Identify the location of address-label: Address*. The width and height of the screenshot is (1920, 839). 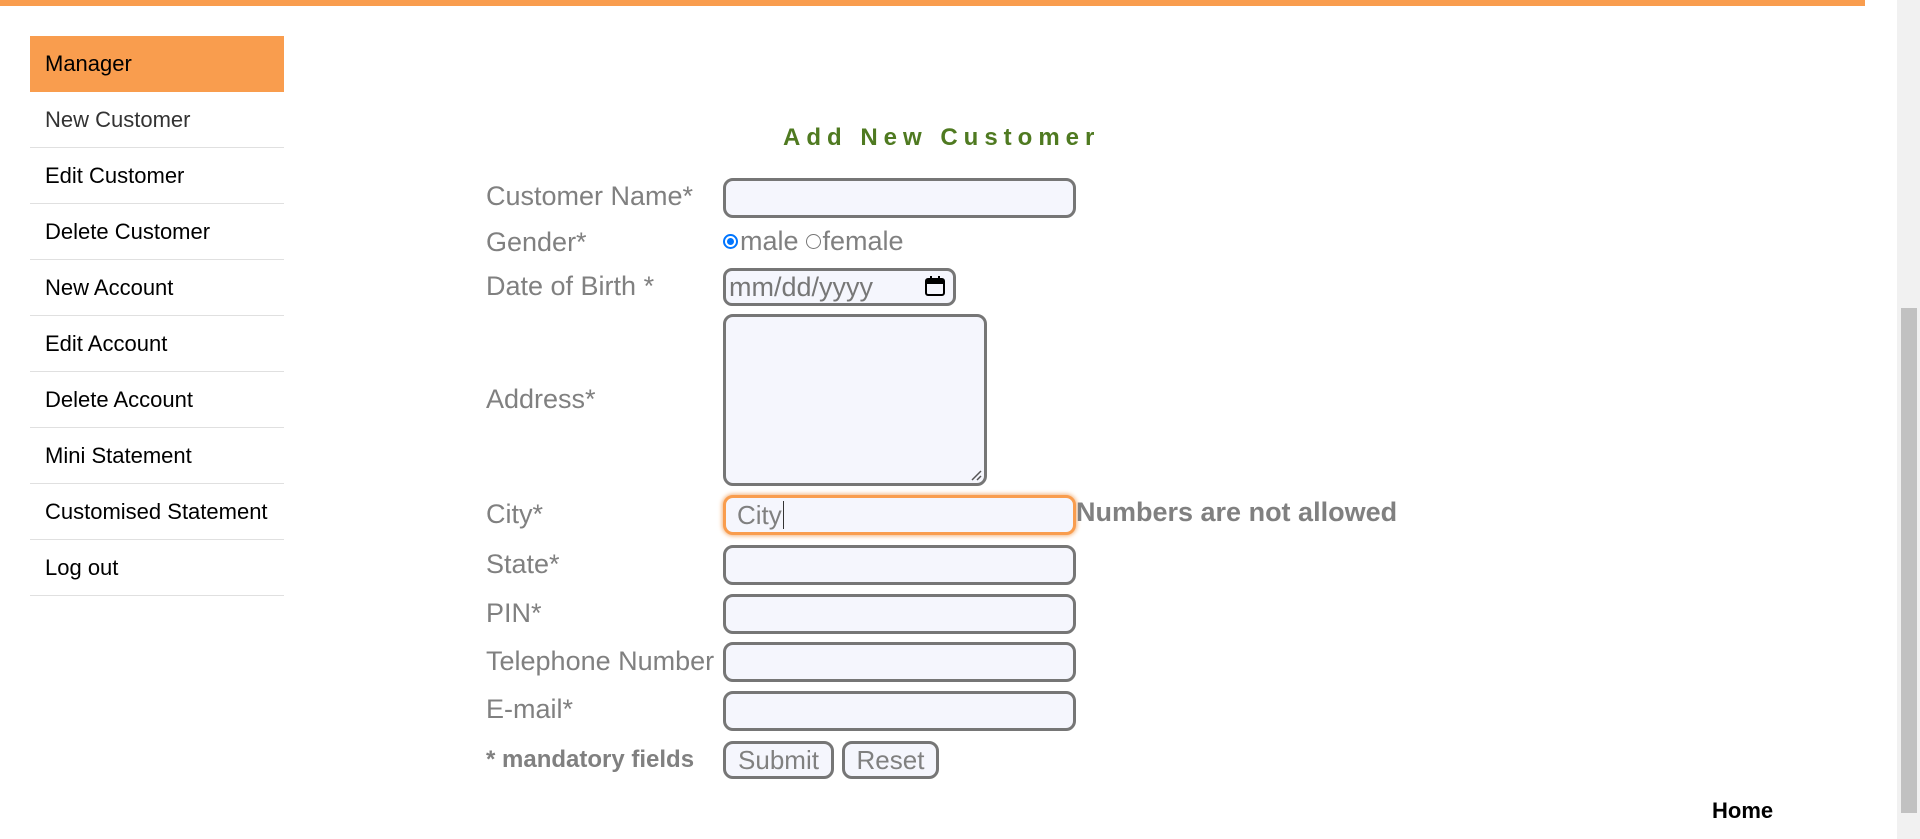
(541, 399).